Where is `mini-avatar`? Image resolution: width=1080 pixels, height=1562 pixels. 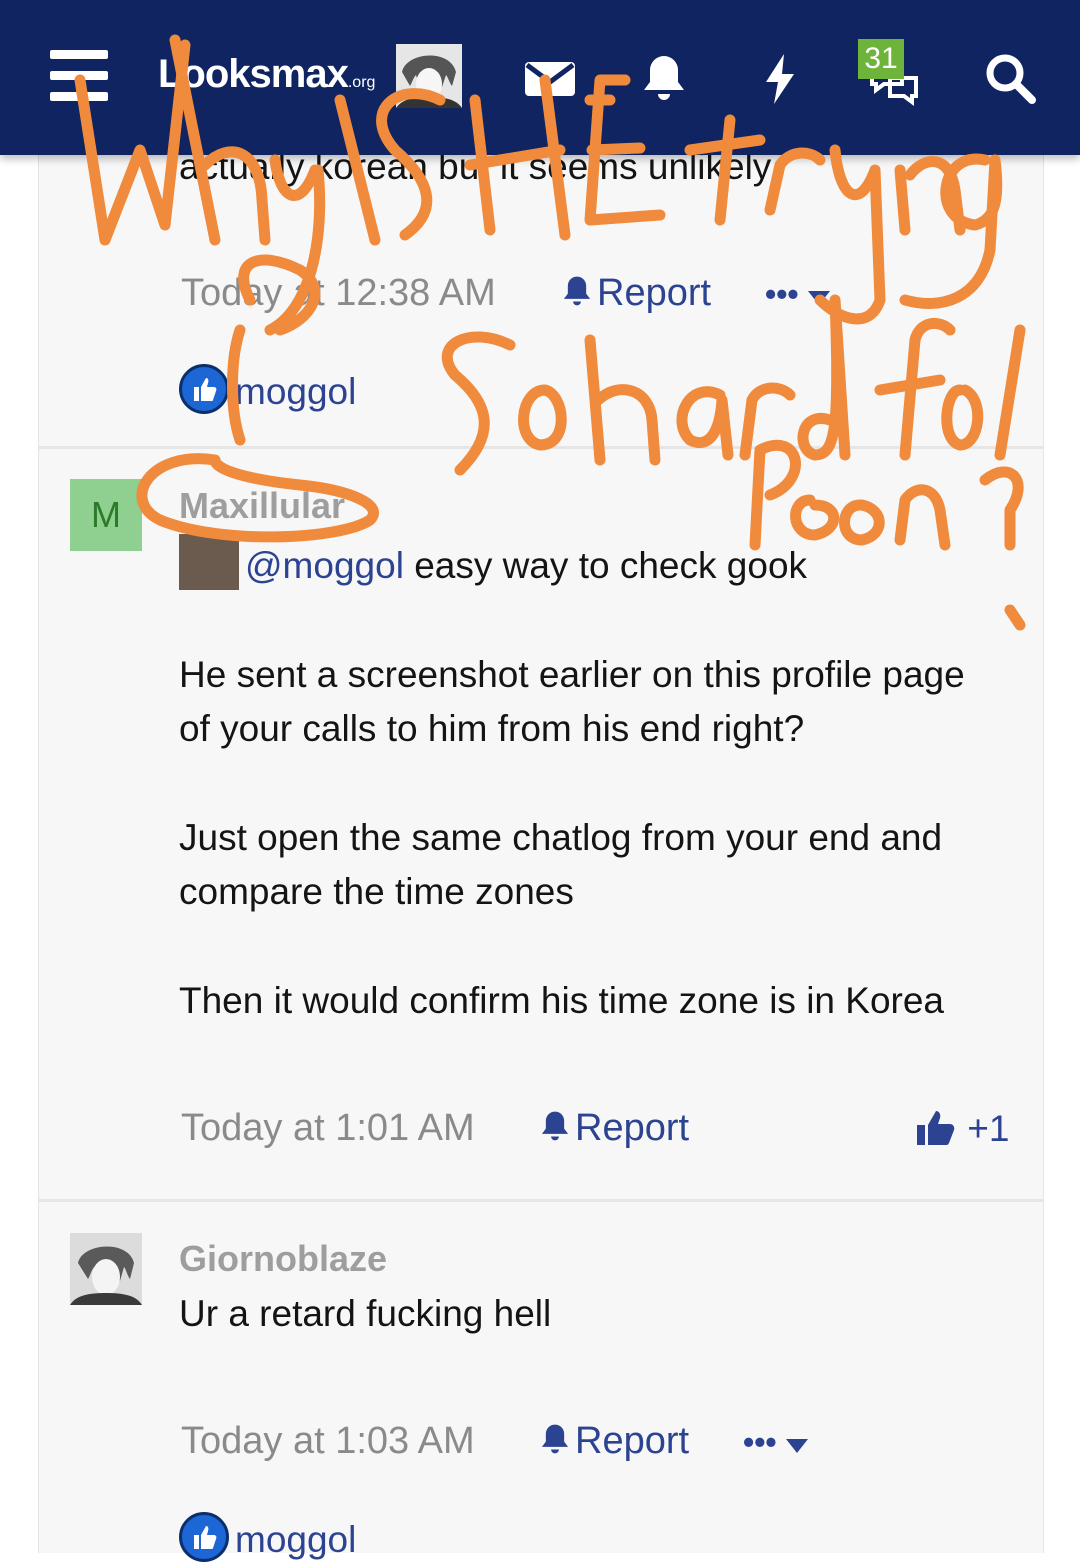 mini-avatar is located at coordinates (209, 562).